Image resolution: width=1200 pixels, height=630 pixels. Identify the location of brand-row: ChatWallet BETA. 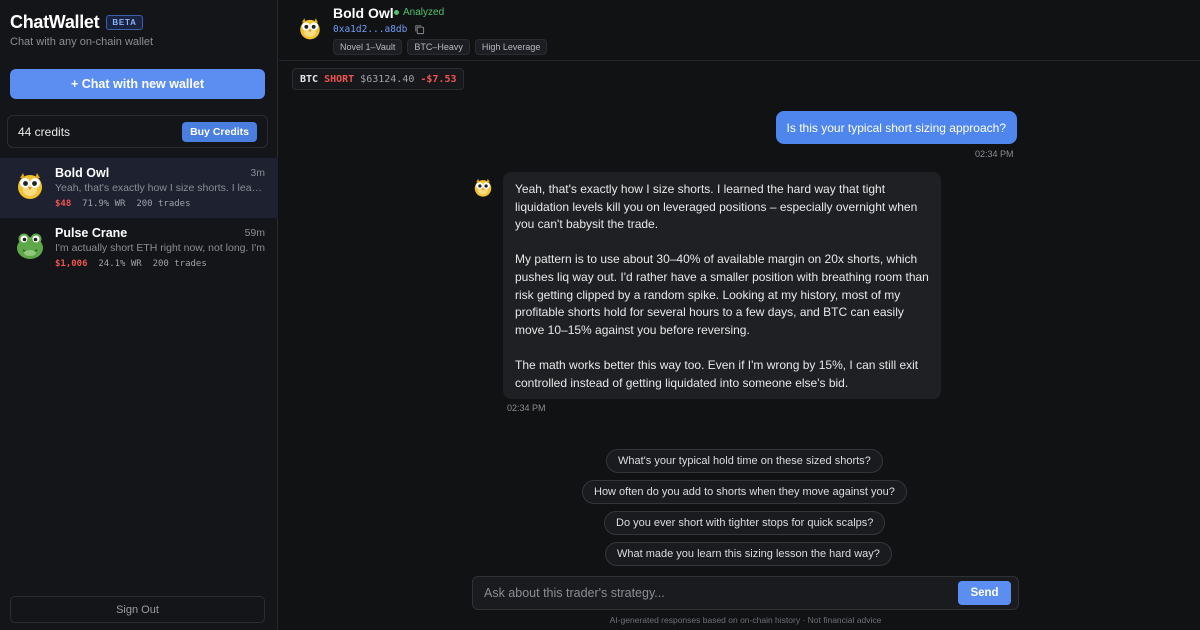
(76, 22).